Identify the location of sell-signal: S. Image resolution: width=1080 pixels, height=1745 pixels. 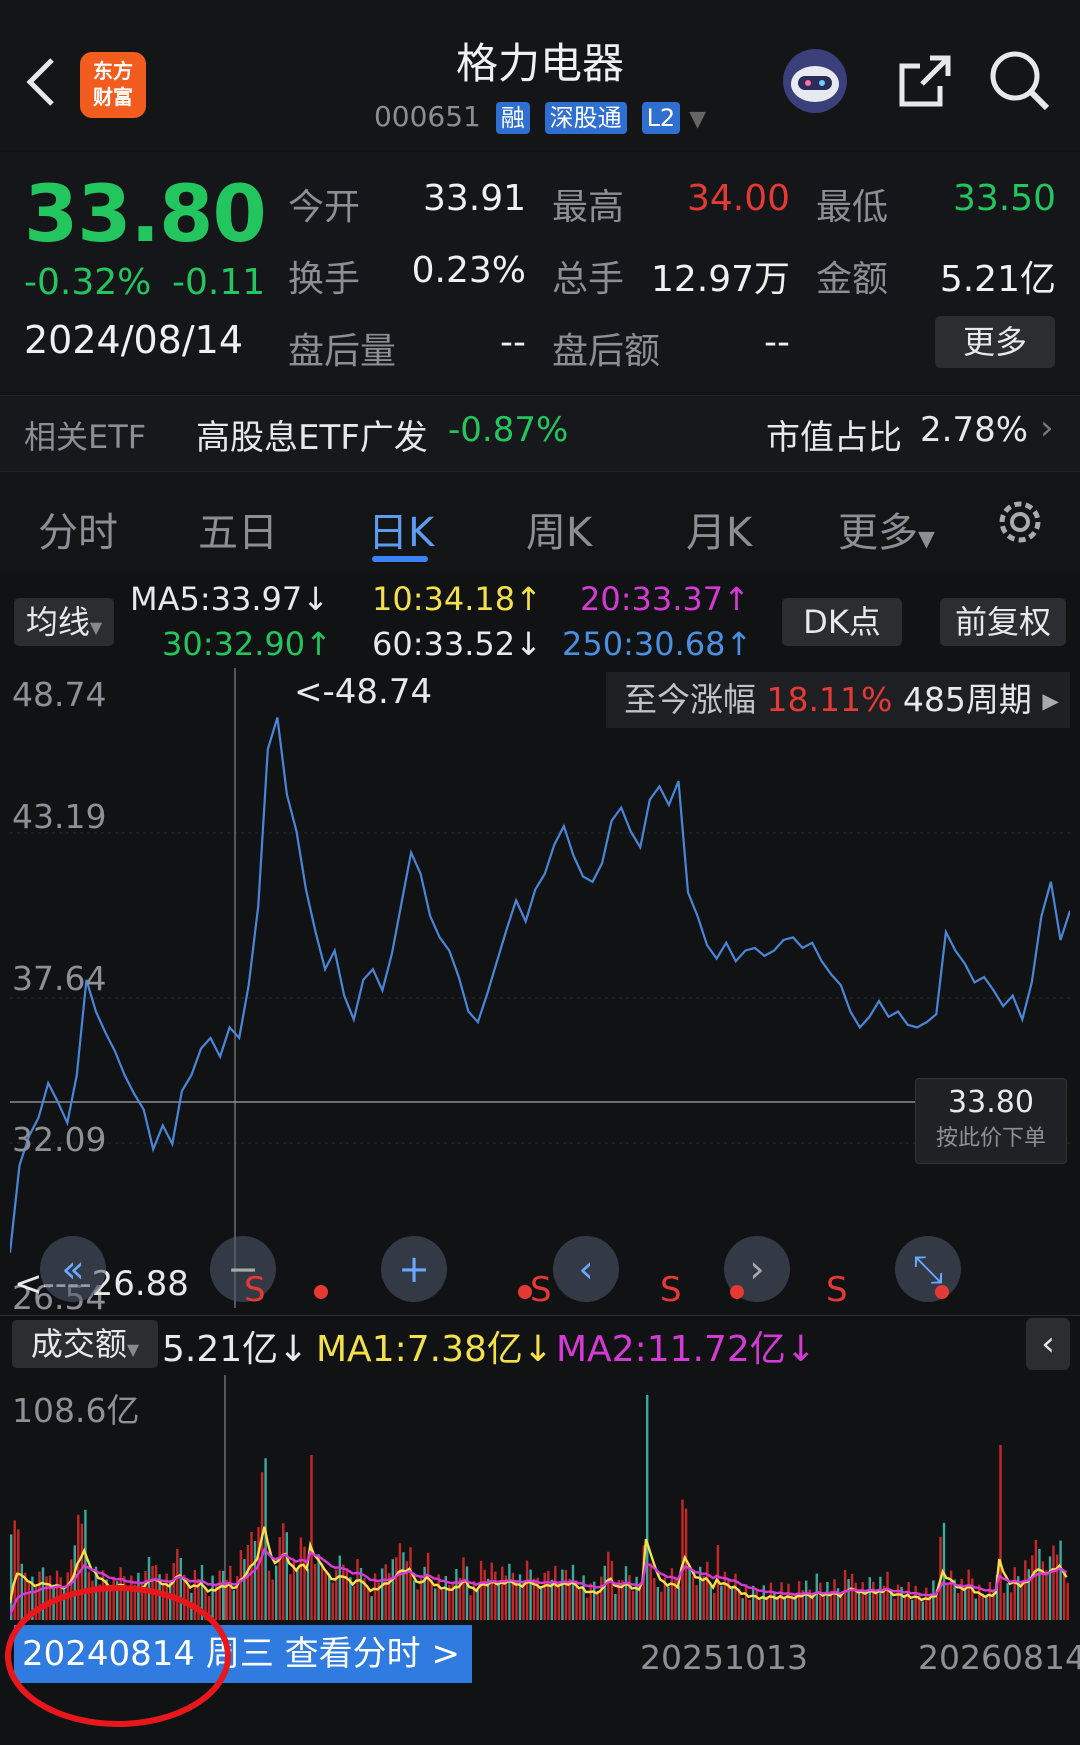
(255, 1290).